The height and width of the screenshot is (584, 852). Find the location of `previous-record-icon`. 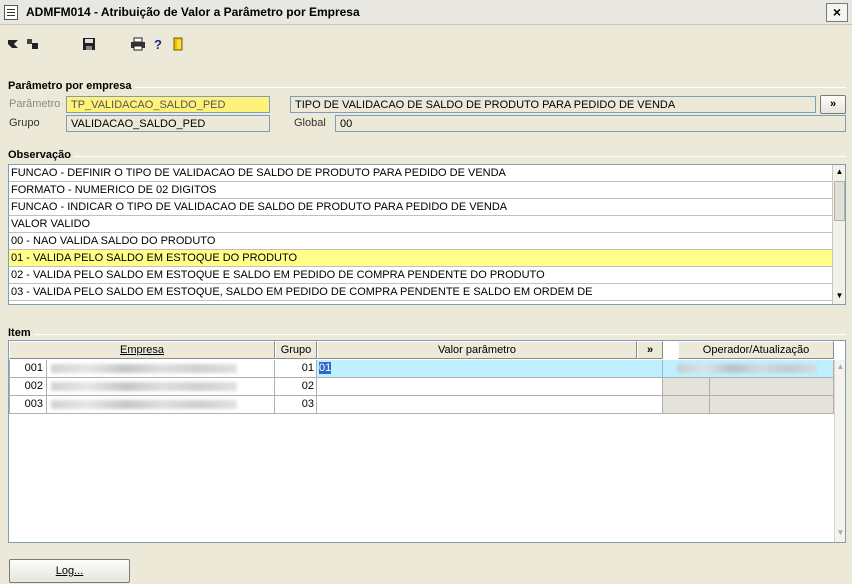

previous-record-icon is located at coordinates (33, 45).